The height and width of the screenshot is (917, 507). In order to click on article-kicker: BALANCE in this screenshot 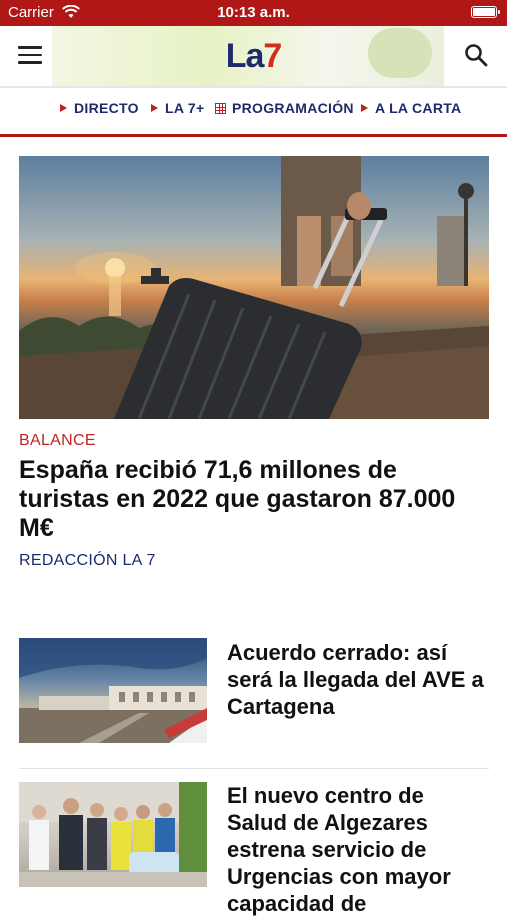, I will do `click(57, 441)`.